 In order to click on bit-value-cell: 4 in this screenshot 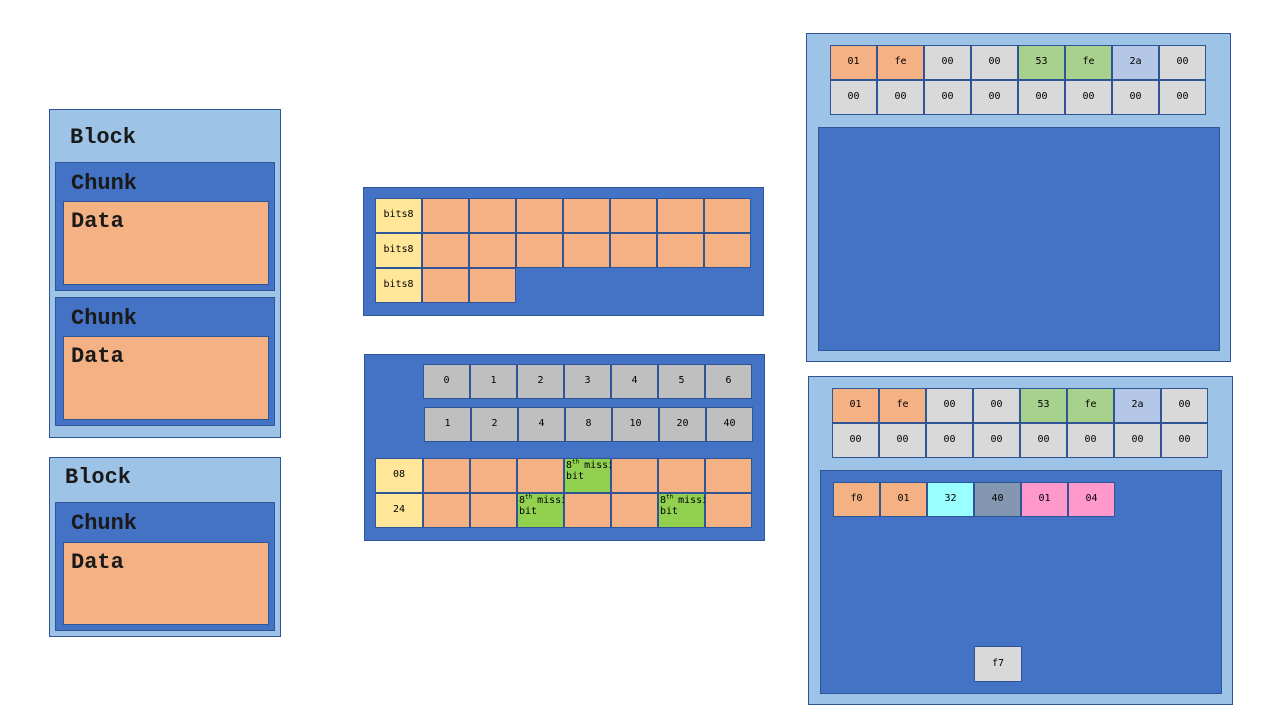, I will do `click(541, 424)`.